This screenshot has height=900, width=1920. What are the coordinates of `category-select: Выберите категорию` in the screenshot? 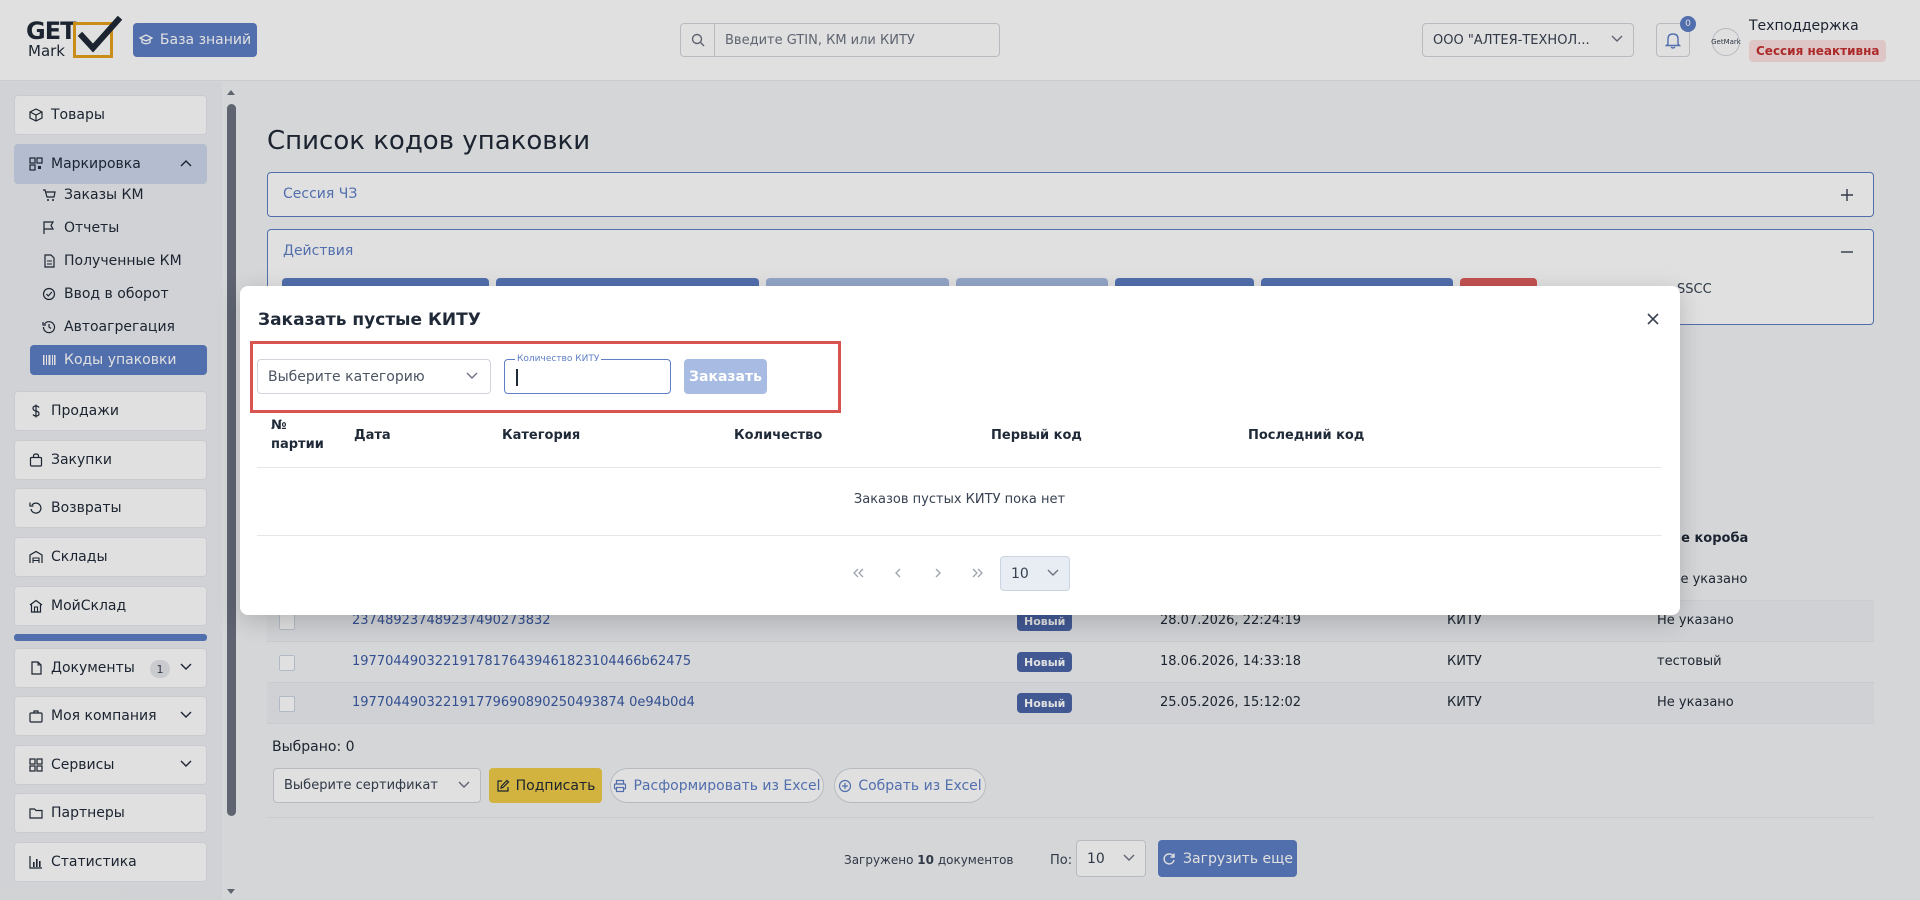 It's located at (374, 376).